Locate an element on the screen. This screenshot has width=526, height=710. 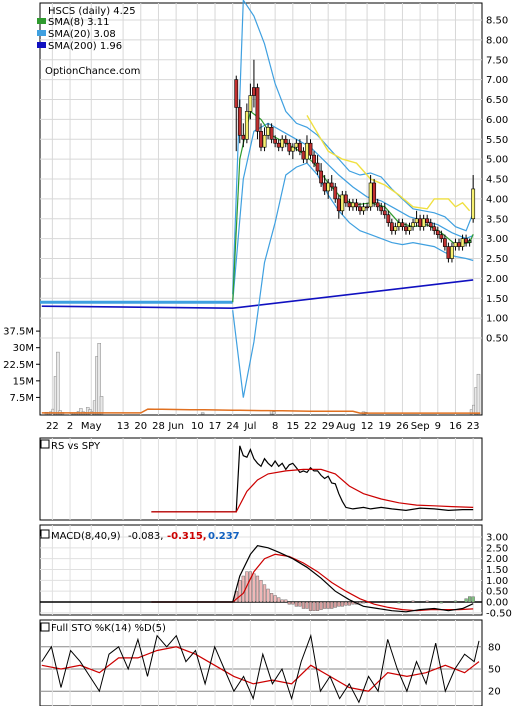
date-tick-label: Jun is located at coordinates (175, 426).